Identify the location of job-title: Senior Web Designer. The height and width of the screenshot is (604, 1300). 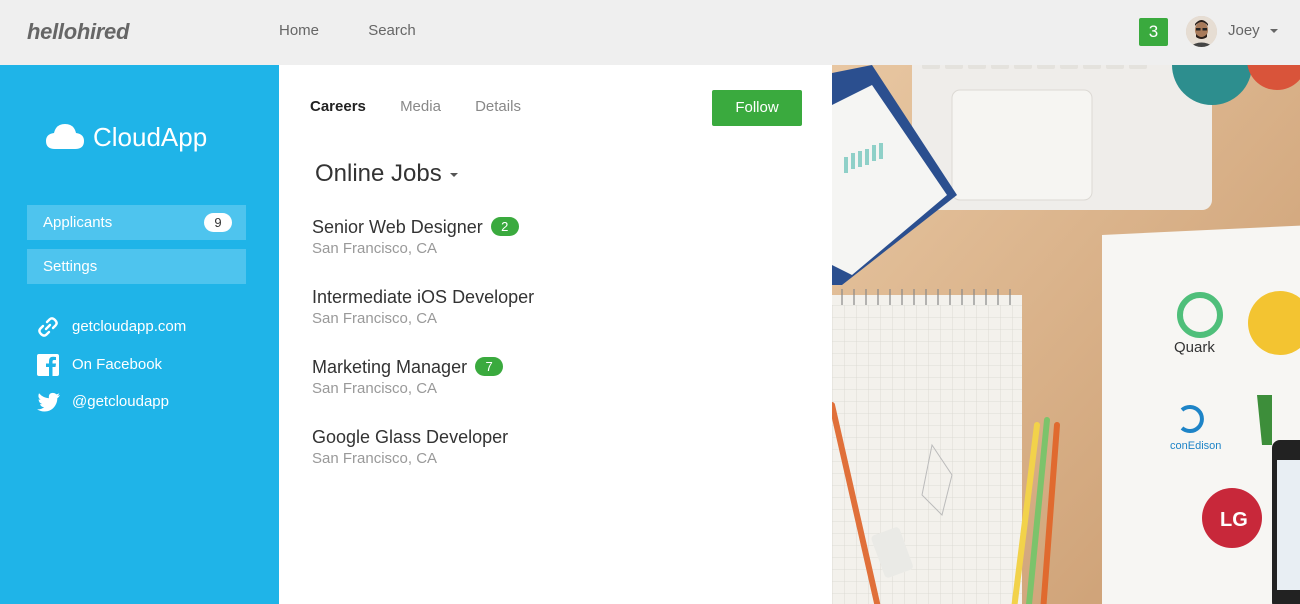
(397, 227).